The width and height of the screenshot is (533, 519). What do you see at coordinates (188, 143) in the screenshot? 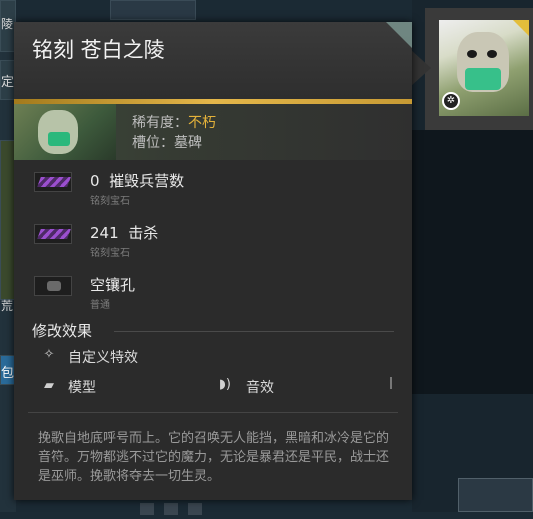
I see `slot-value: 墓碑` at bounding box center [188, 143].